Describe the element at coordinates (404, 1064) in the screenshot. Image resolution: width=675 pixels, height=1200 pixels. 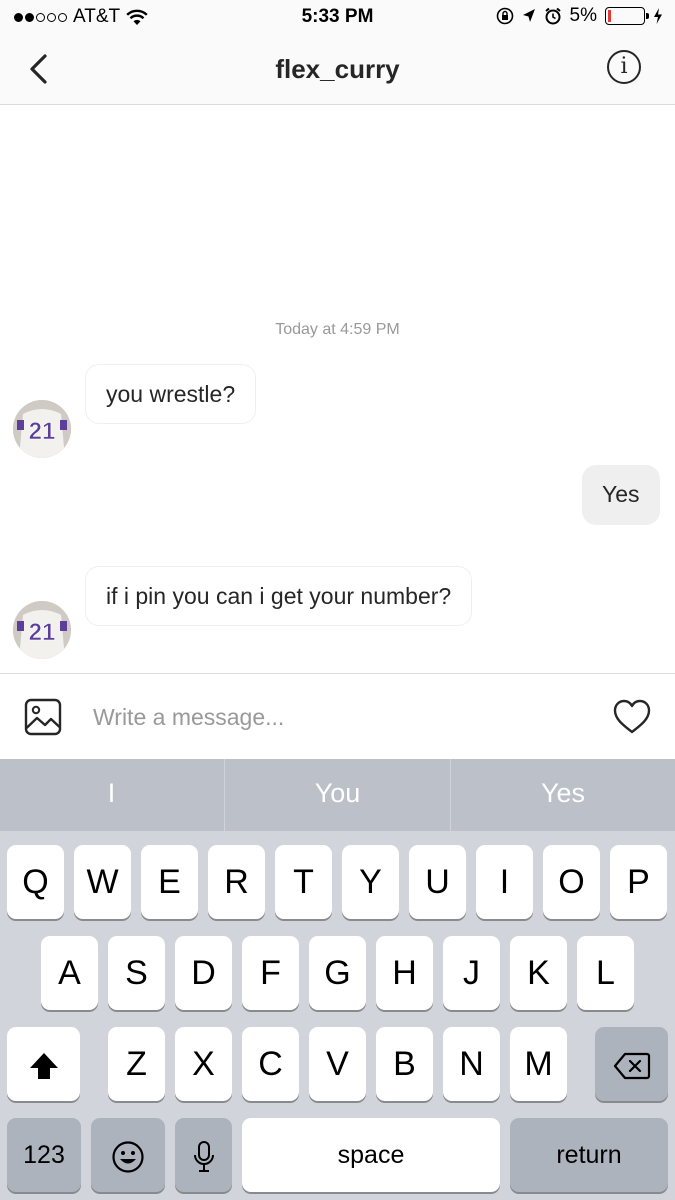
I see `key-b: B` at that location.